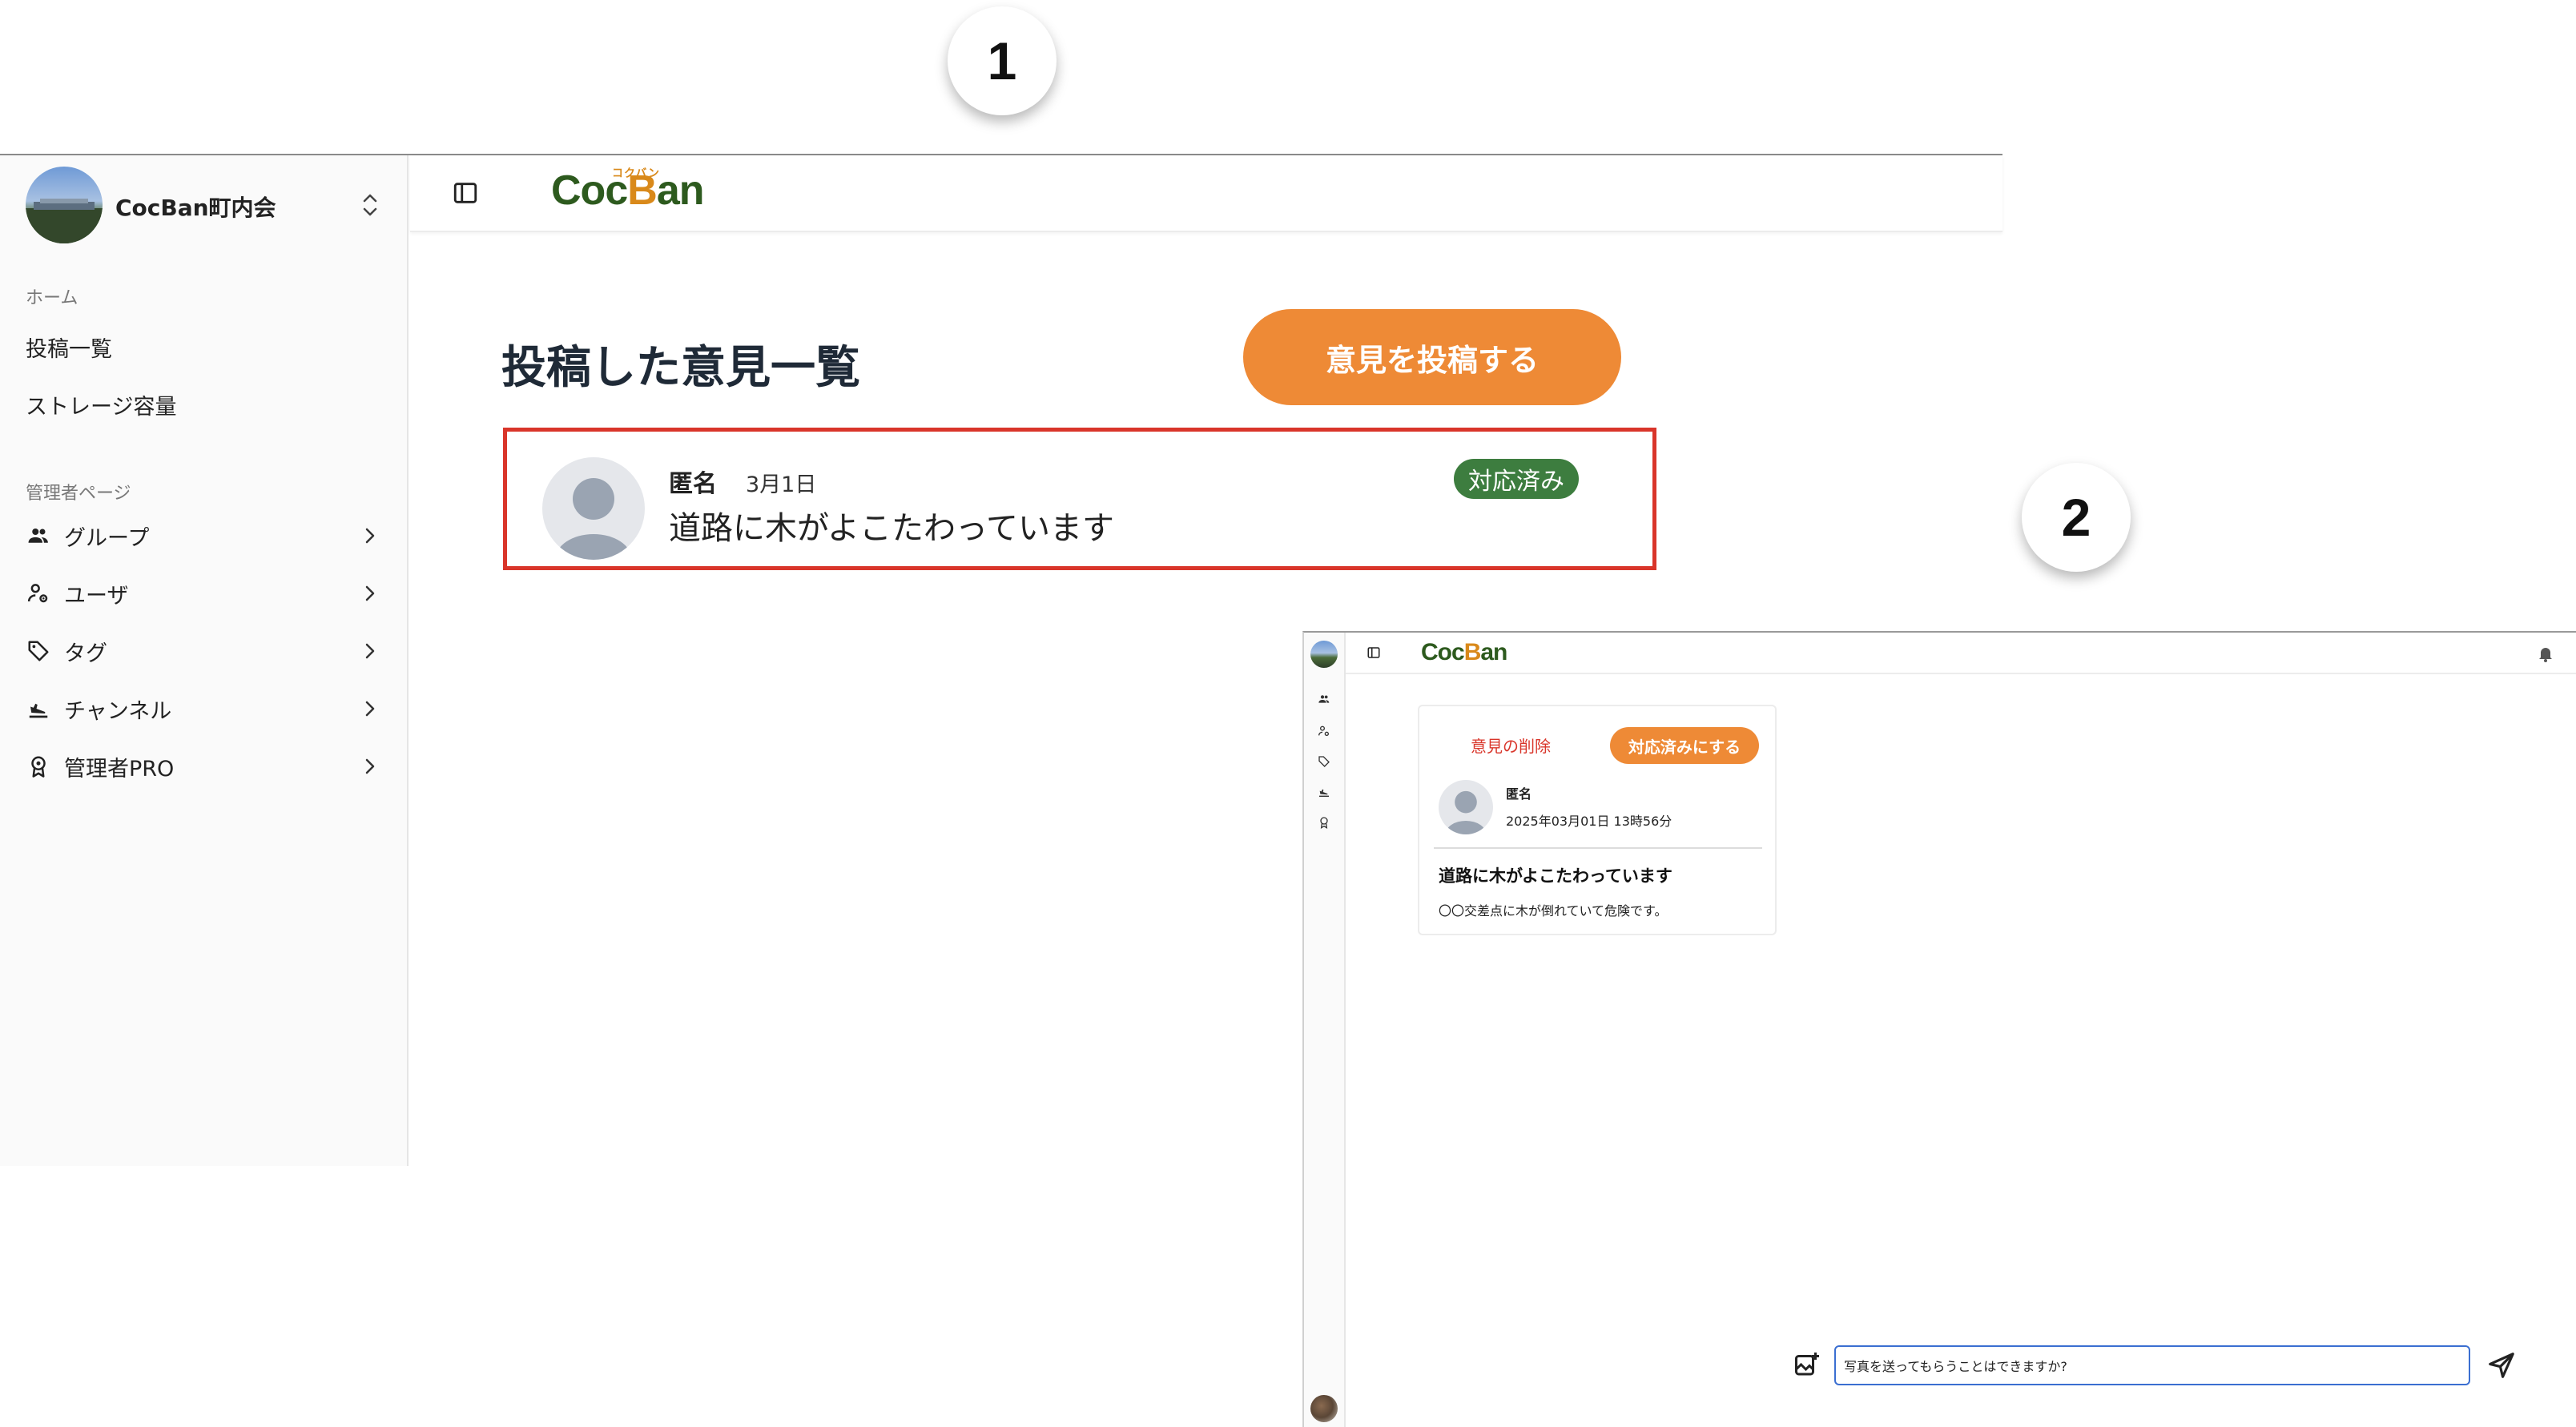  I want to click on sidebar-item-label: ユーザ, so click(97, 596).